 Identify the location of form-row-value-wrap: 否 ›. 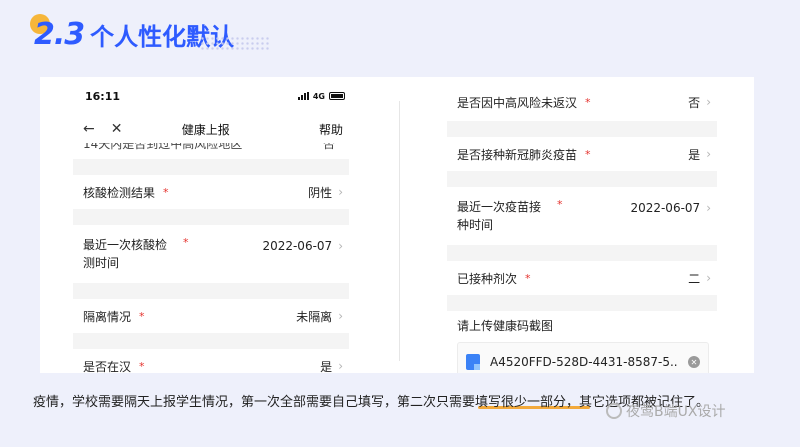
(699, 102).